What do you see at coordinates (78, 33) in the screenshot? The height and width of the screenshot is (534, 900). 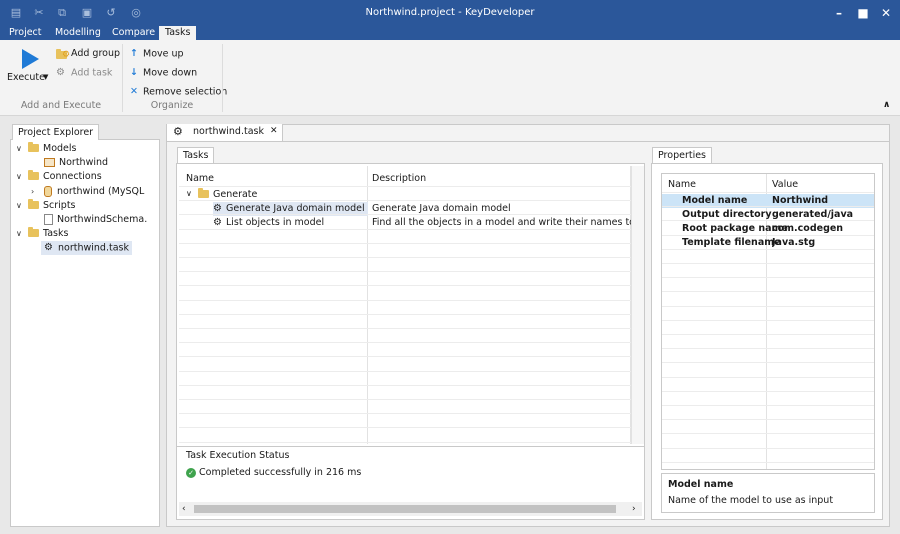 I see `tab-modelling: Modelling` at bounding box center [78, 33].